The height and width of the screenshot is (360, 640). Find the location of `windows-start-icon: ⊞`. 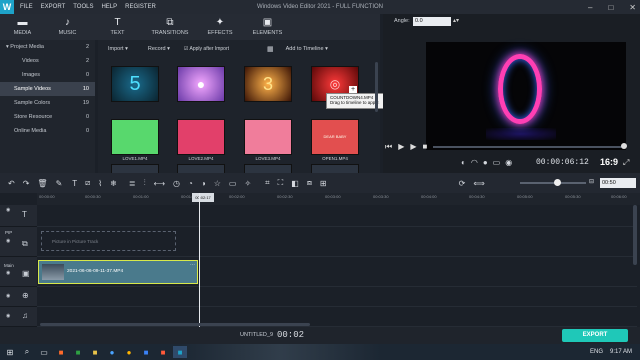

windows-start-icon: ⊞ is located at coordinates (10, 352).